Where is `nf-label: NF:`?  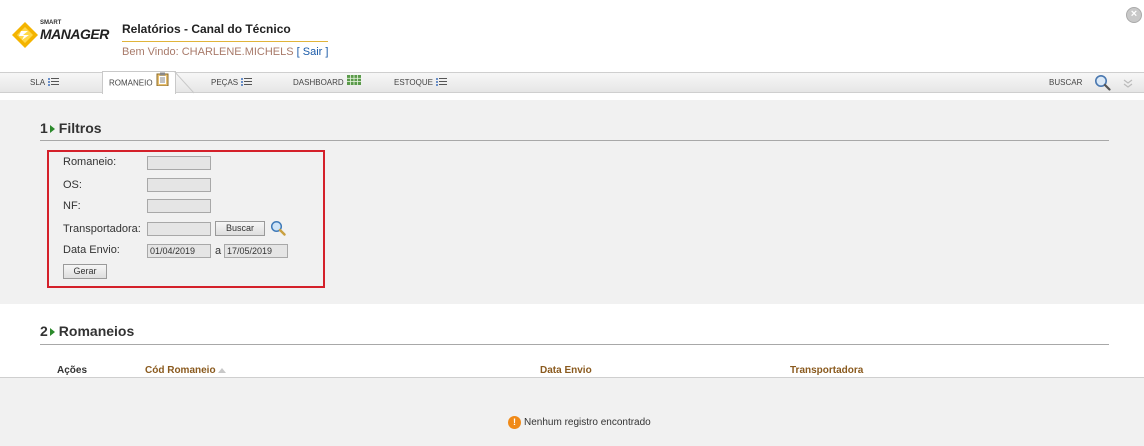 nf-label: NF: is located at coordinates (72, 206).